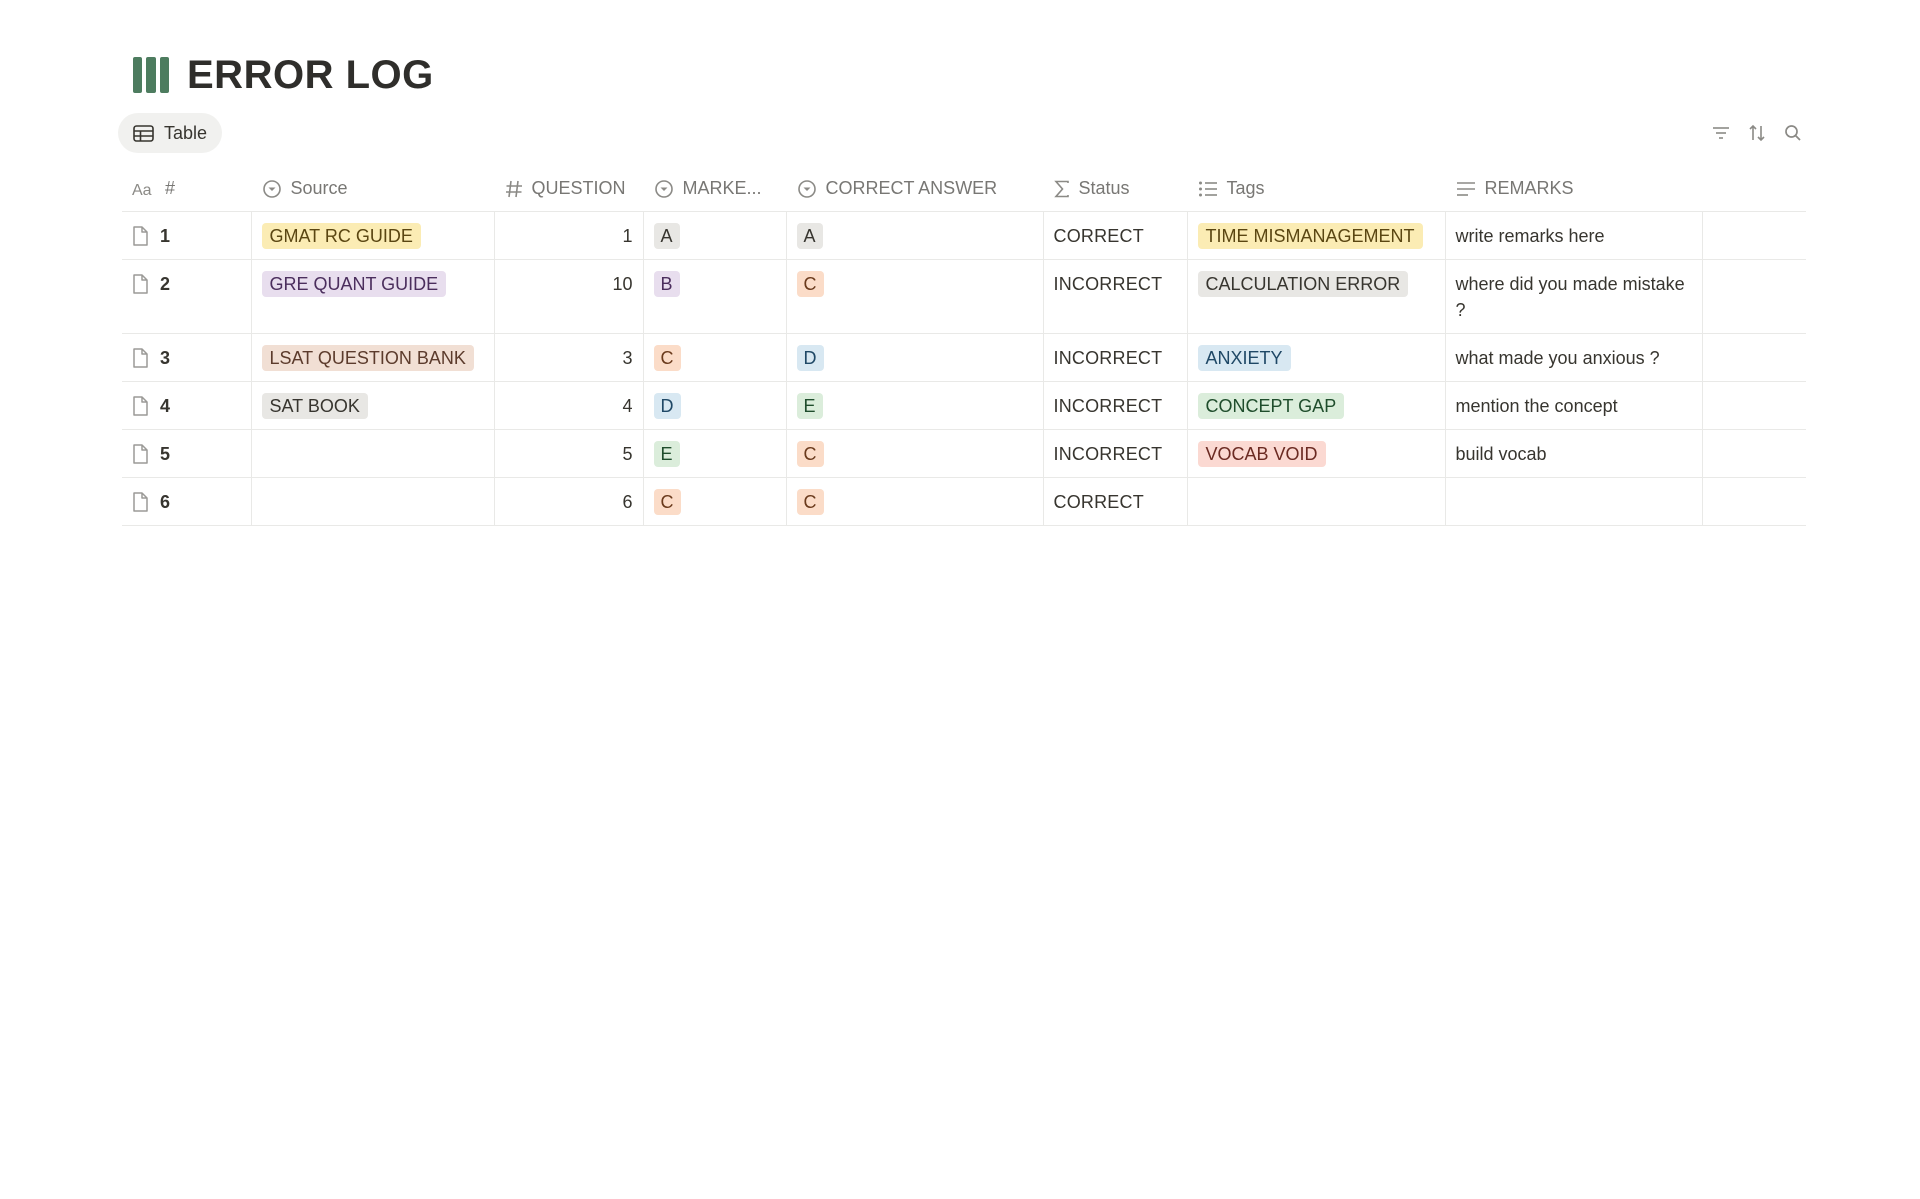 The height and width of the screenshot is (1199, 1920). Describe the element at coordinates (1573, 405) in the screenshot. I see `remarks-cell: mention the concept` at that location.